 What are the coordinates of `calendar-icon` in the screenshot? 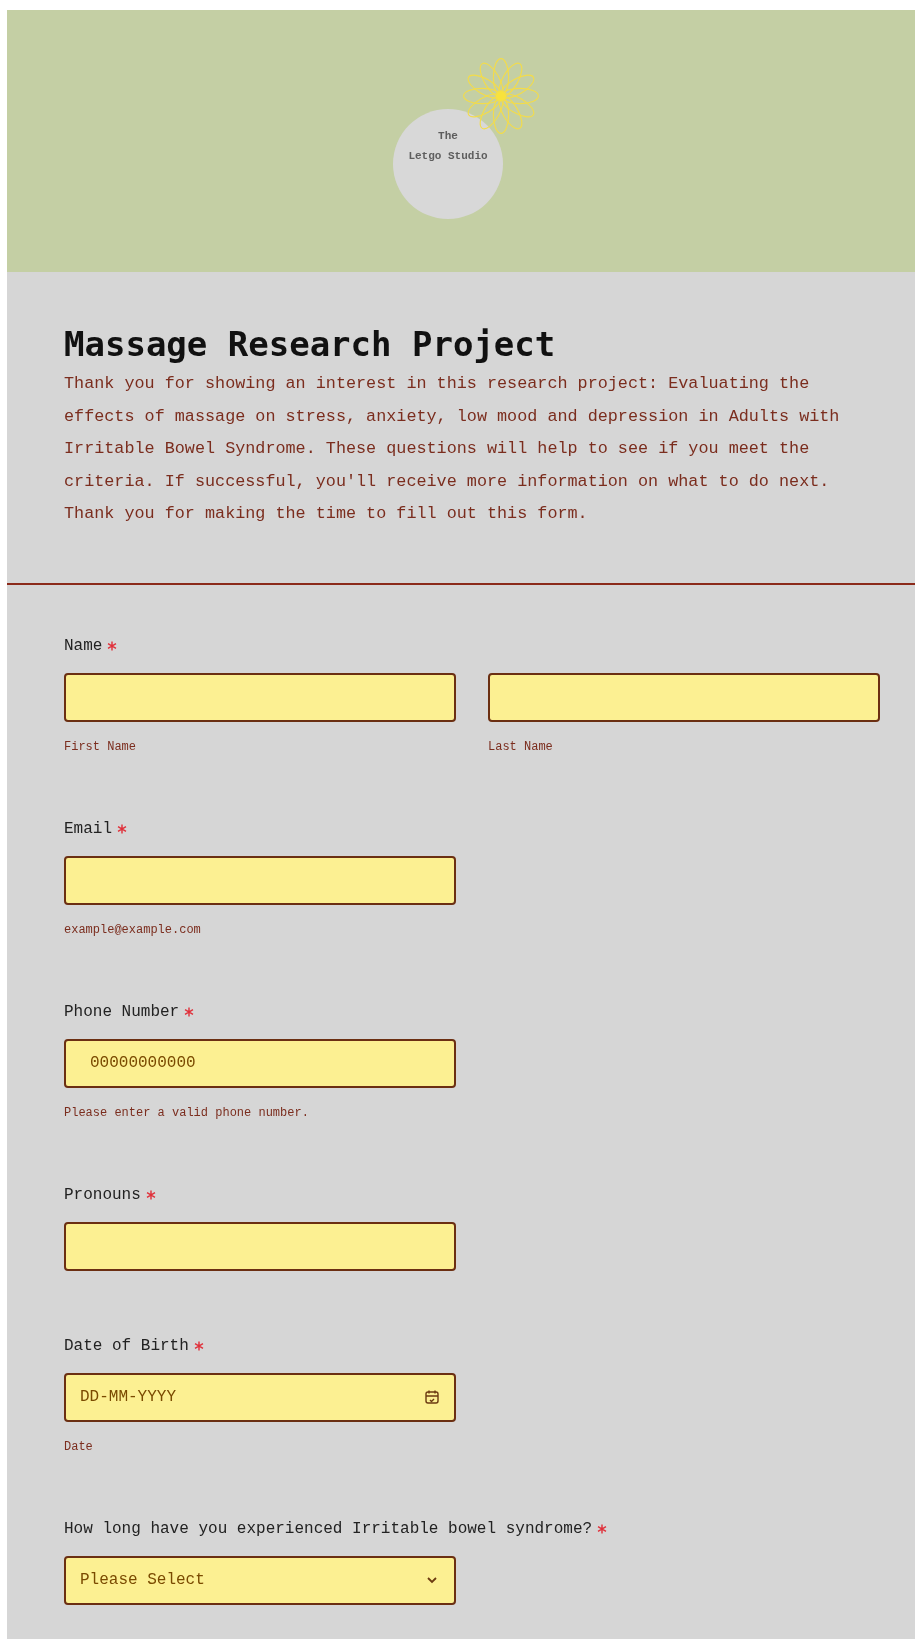 It's located at (432, 1397).